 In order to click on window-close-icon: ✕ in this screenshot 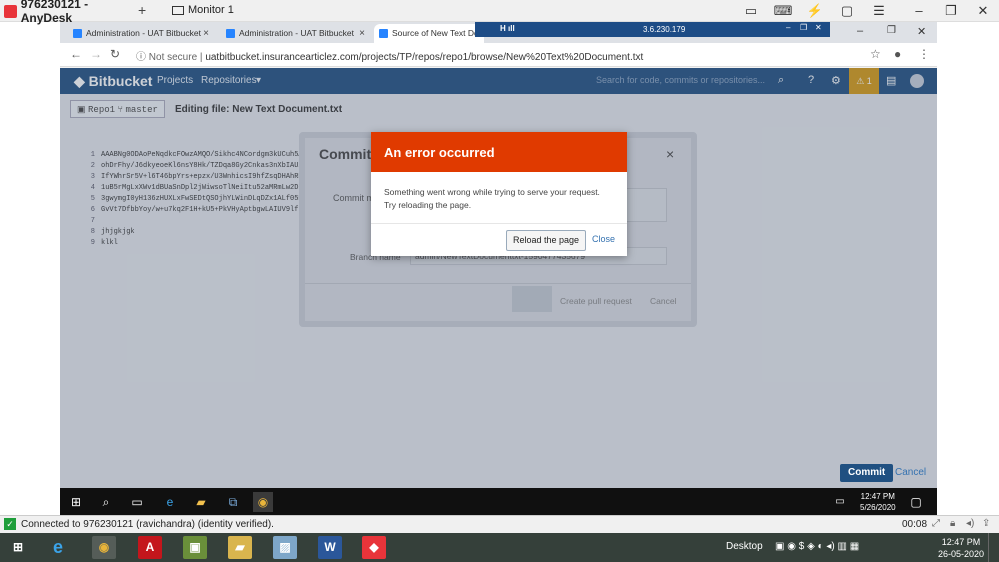, I will do `click(921, 31)`.